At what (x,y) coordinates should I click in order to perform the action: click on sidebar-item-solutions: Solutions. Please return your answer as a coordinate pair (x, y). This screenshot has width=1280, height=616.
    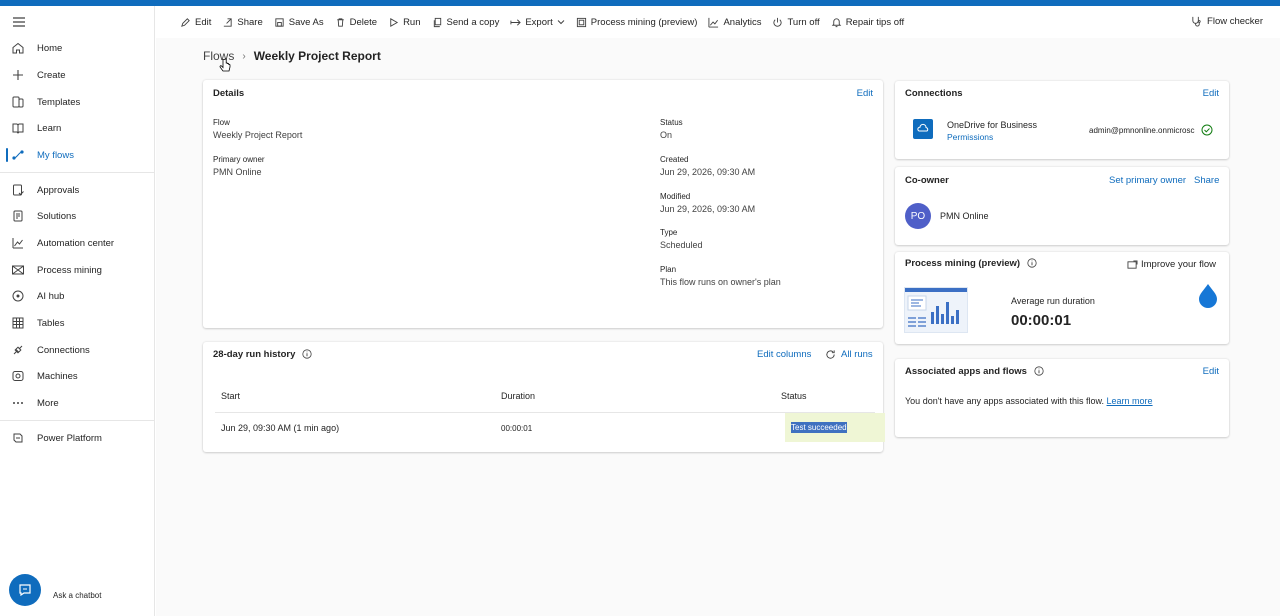
    Looking at the image, I should click on (77, 216).